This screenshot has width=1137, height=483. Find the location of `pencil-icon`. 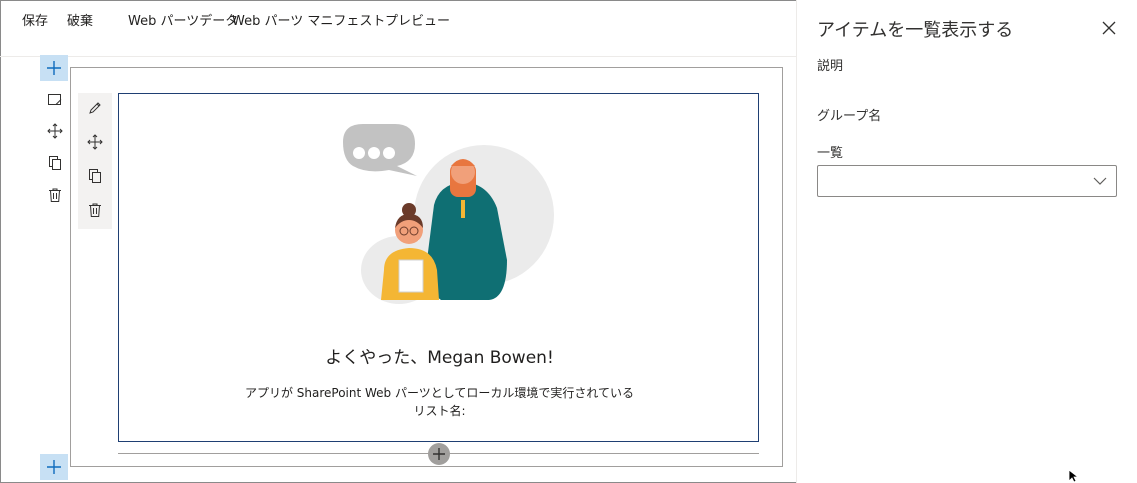

pencil-icon is located at coordinates (95, 108).